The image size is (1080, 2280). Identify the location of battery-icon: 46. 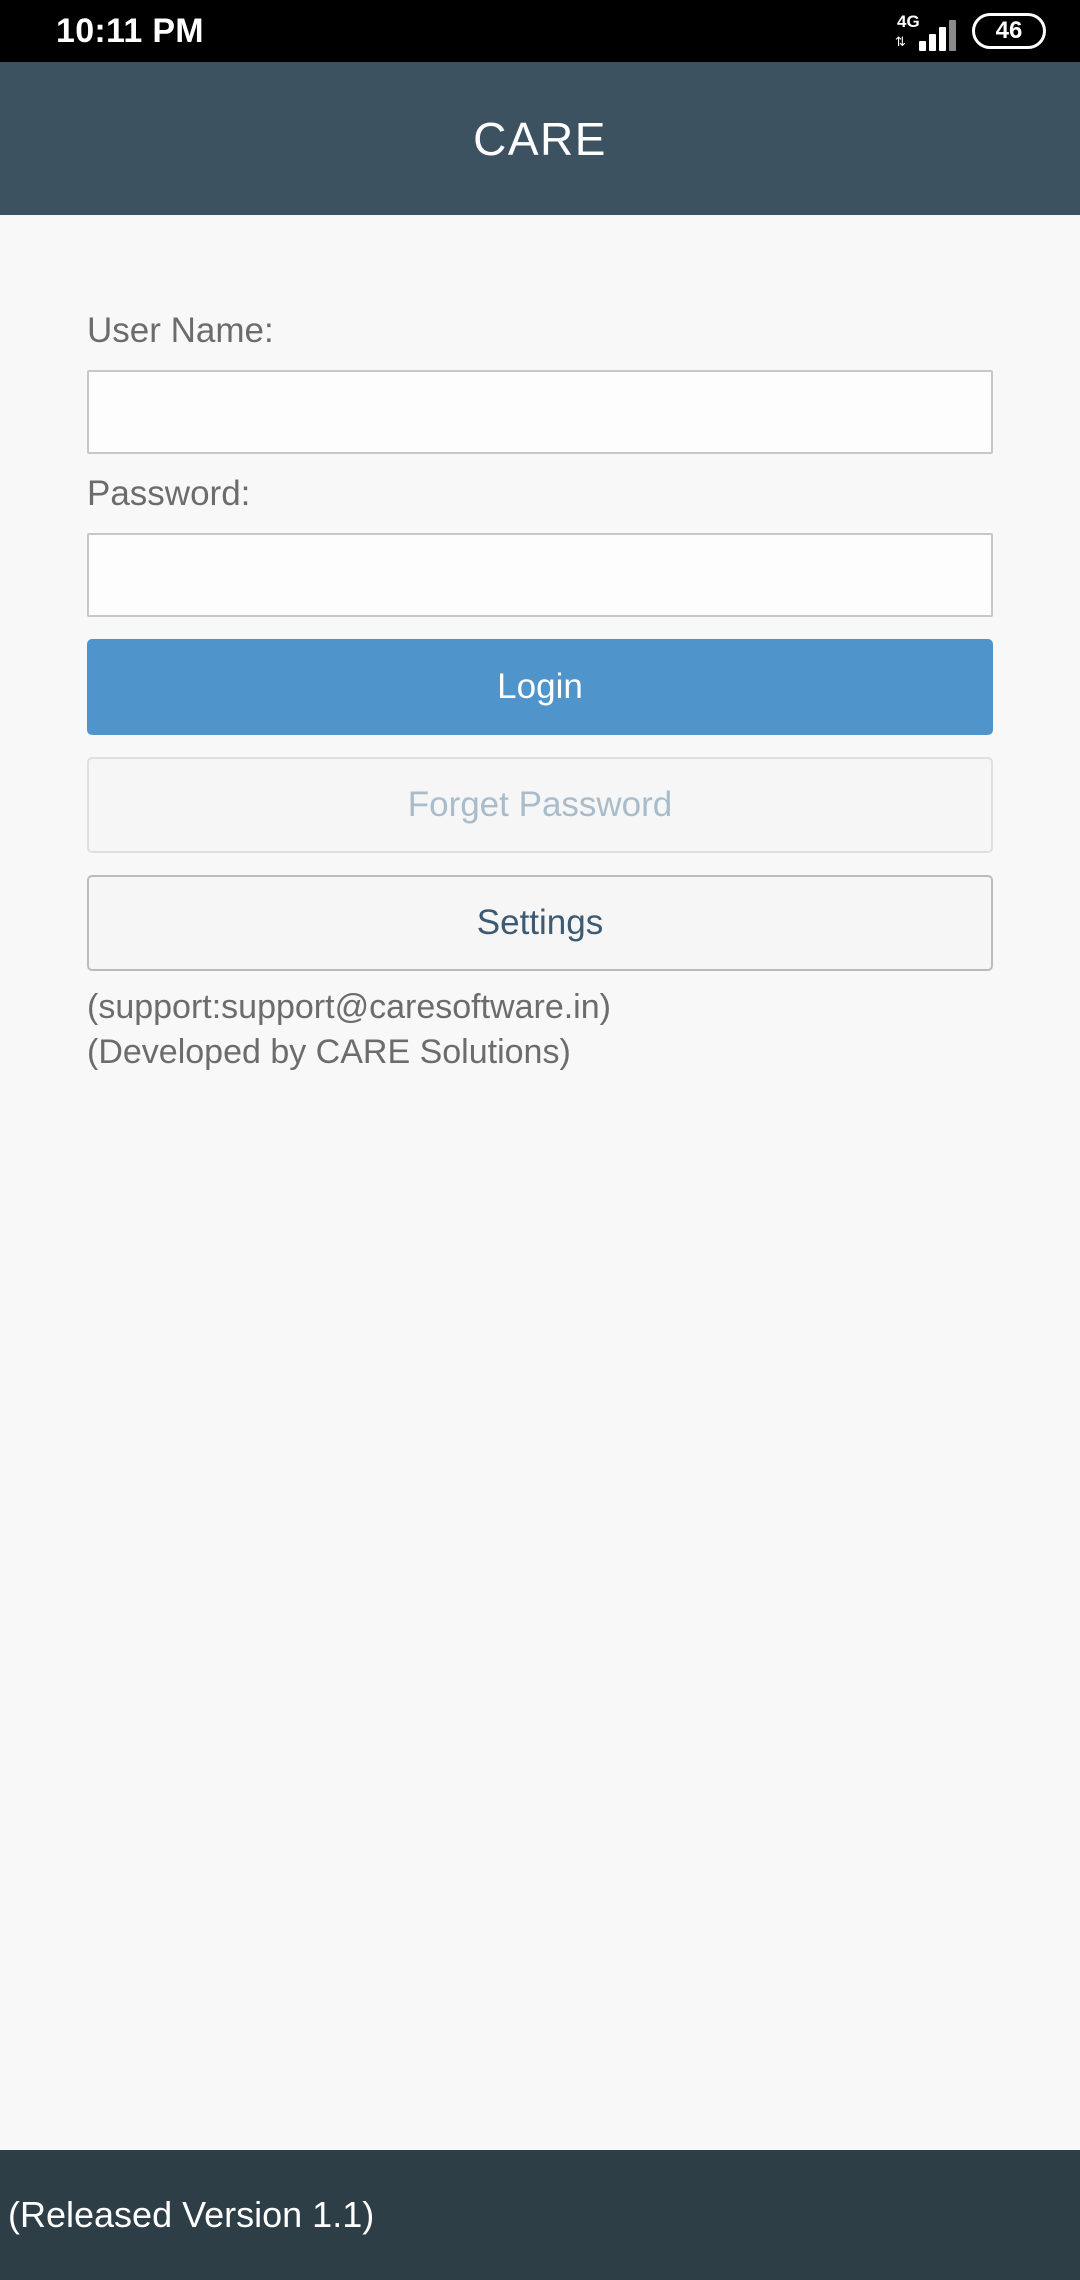
(1009, 31).